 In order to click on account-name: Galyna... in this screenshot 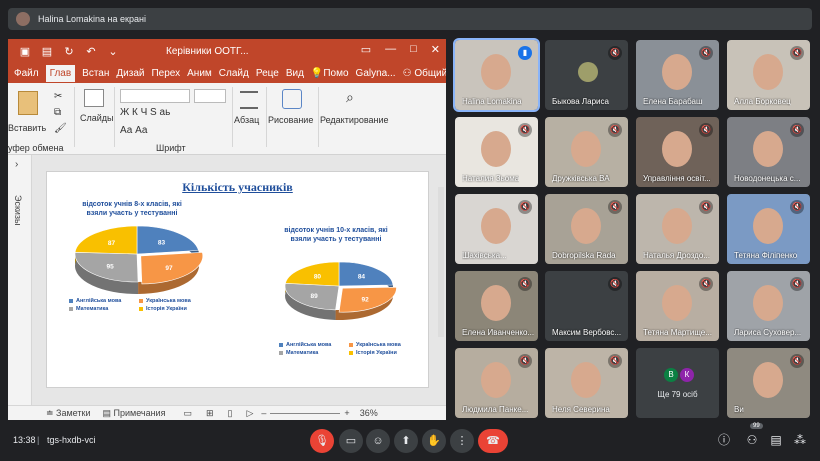, I will do `click(376, 73)`.